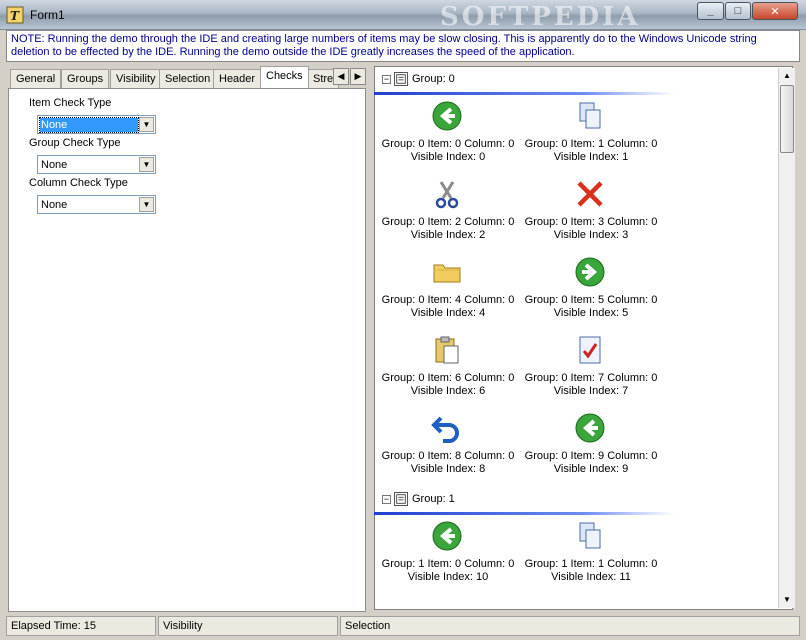 The image size is (806, 640). I want to click on column-check-type-select: None ▼, so click(96, 204).